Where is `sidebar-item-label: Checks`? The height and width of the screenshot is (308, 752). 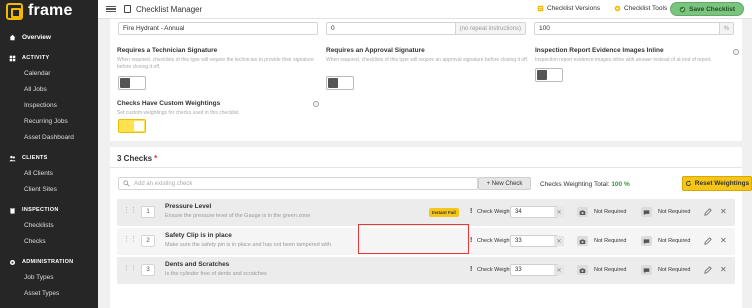
sidebar-item-label: Checks is located at coordinates (35, 241).